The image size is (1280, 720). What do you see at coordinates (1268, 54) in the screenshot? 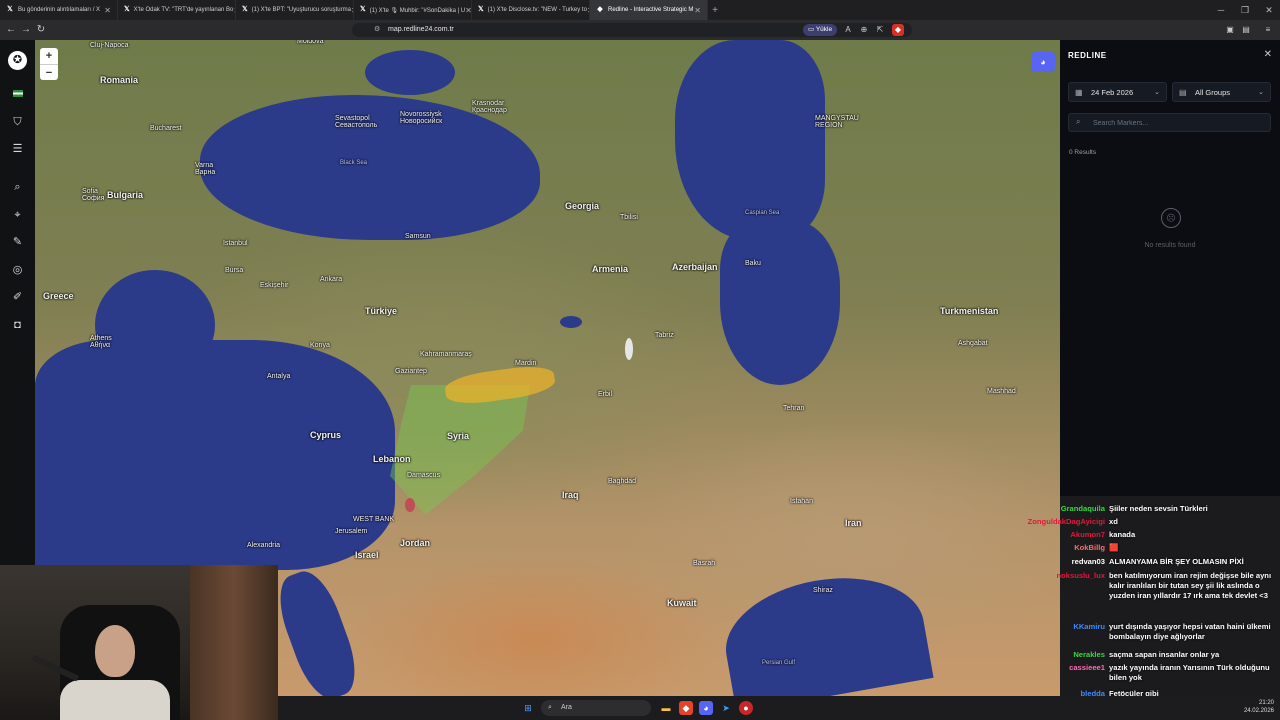
I see `panel-close-icon: ✕` at bounding box center [1268, 54].